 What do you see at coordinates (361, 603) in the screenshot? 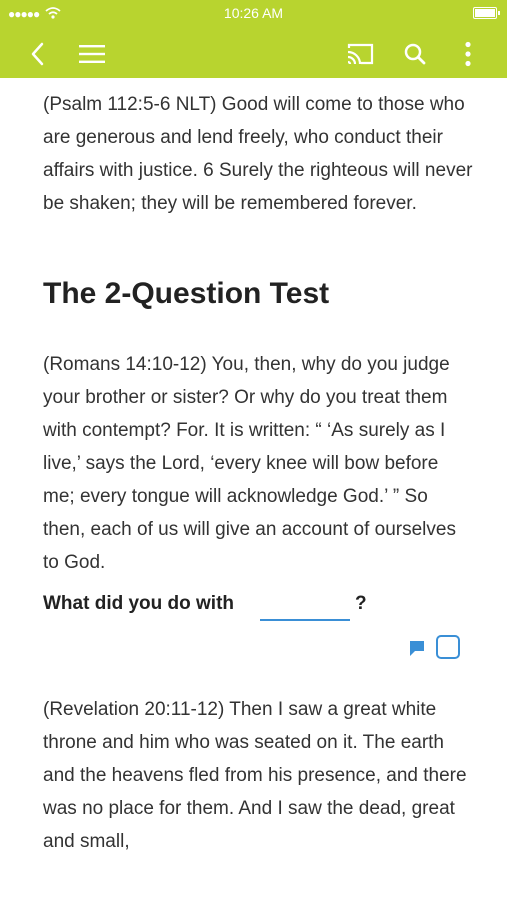
I see `question-mark: ?` at bounding box center [361, 603].